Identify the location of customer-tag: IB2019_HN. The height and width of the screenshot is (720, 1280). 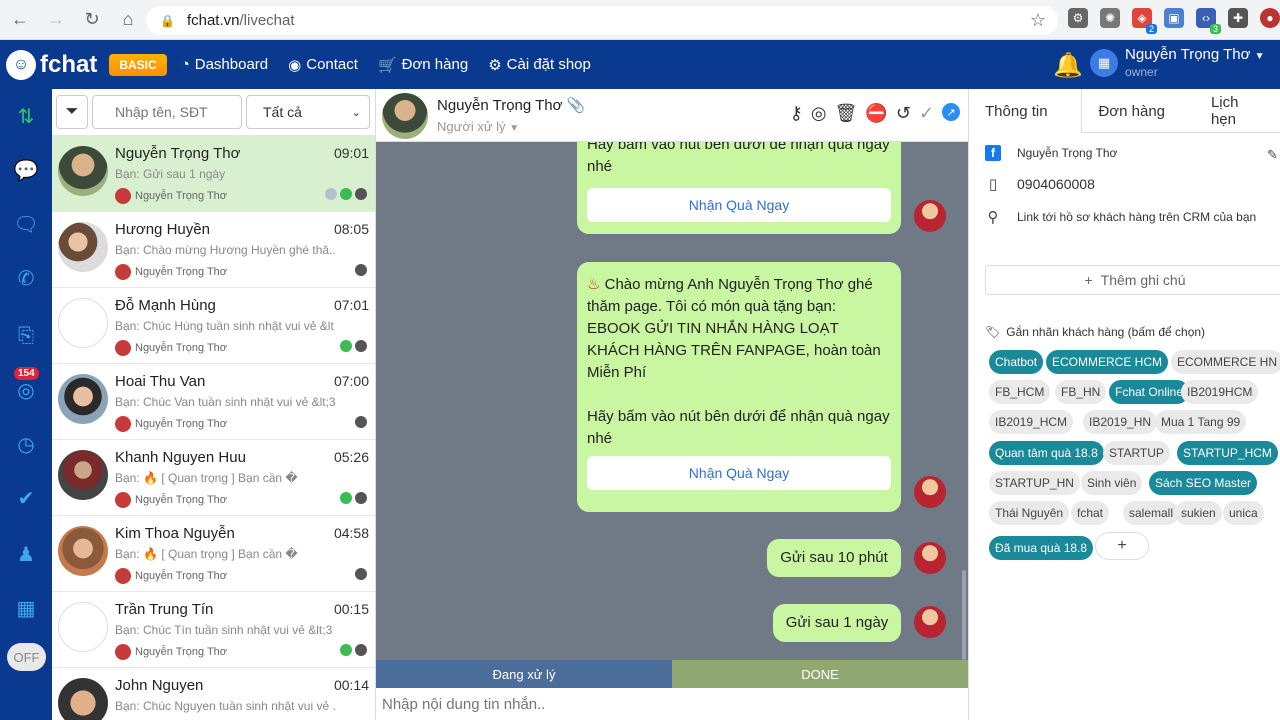
(1120, 422).